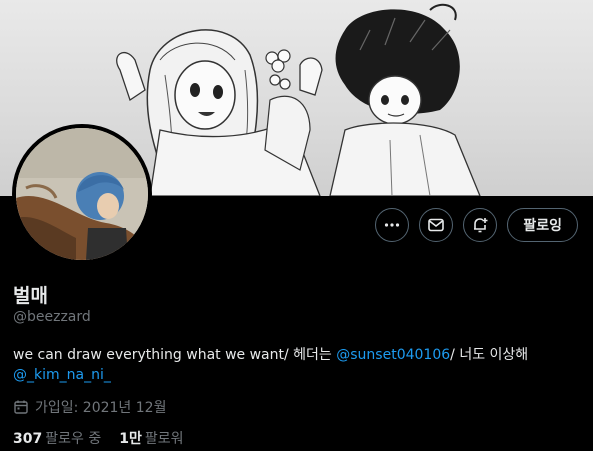 The width and height of the screenshot is (593, 451). I want to click on bio-text: / 너도 이상해, so click(489, 355).